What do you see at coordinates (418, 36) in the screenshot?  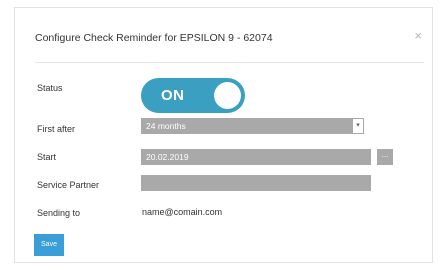 I see `close-icon: ×` at bounding box center [418, 36].